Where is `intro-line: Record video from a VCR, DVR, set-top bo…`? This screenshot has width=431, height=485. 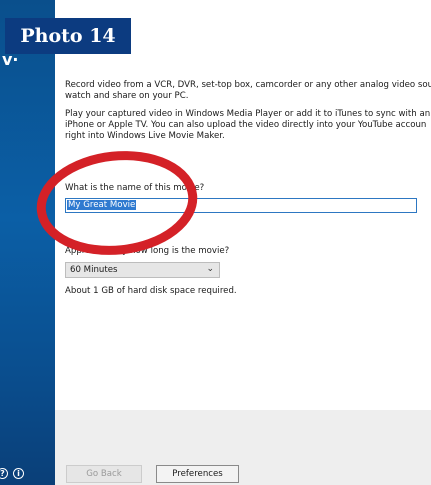 intro-line: Record video from a VCR, DVR, set-top bo… is located at coordinates (248, 85).